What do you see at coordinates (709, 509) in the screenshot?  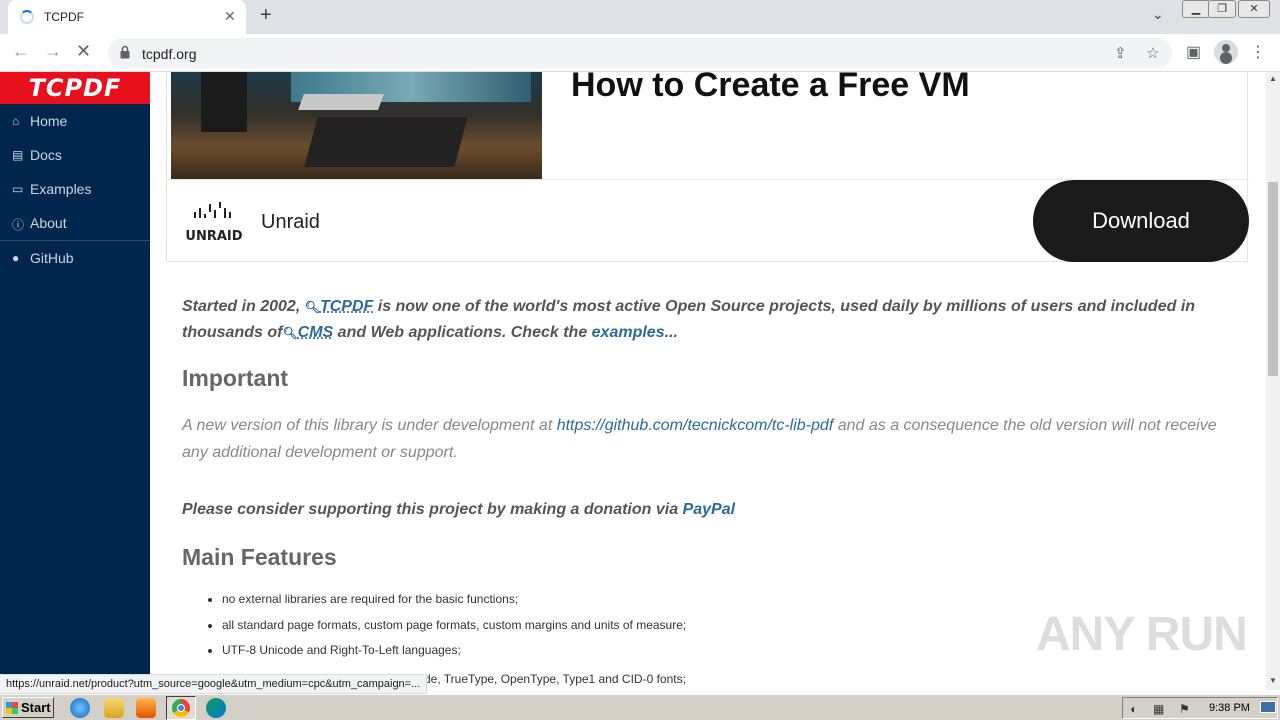 I see `paypal-link: PayPal` at bounding box center [709, 509].